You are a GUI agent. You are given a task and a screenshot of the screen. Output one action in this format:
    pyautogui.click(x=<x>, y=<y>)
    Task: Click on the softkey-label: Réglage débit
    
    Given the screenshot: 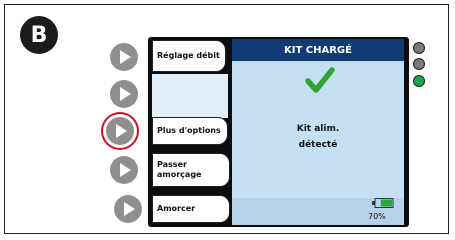 What is the action you would take?
    pyautogui.click(x=188, y=55)
    